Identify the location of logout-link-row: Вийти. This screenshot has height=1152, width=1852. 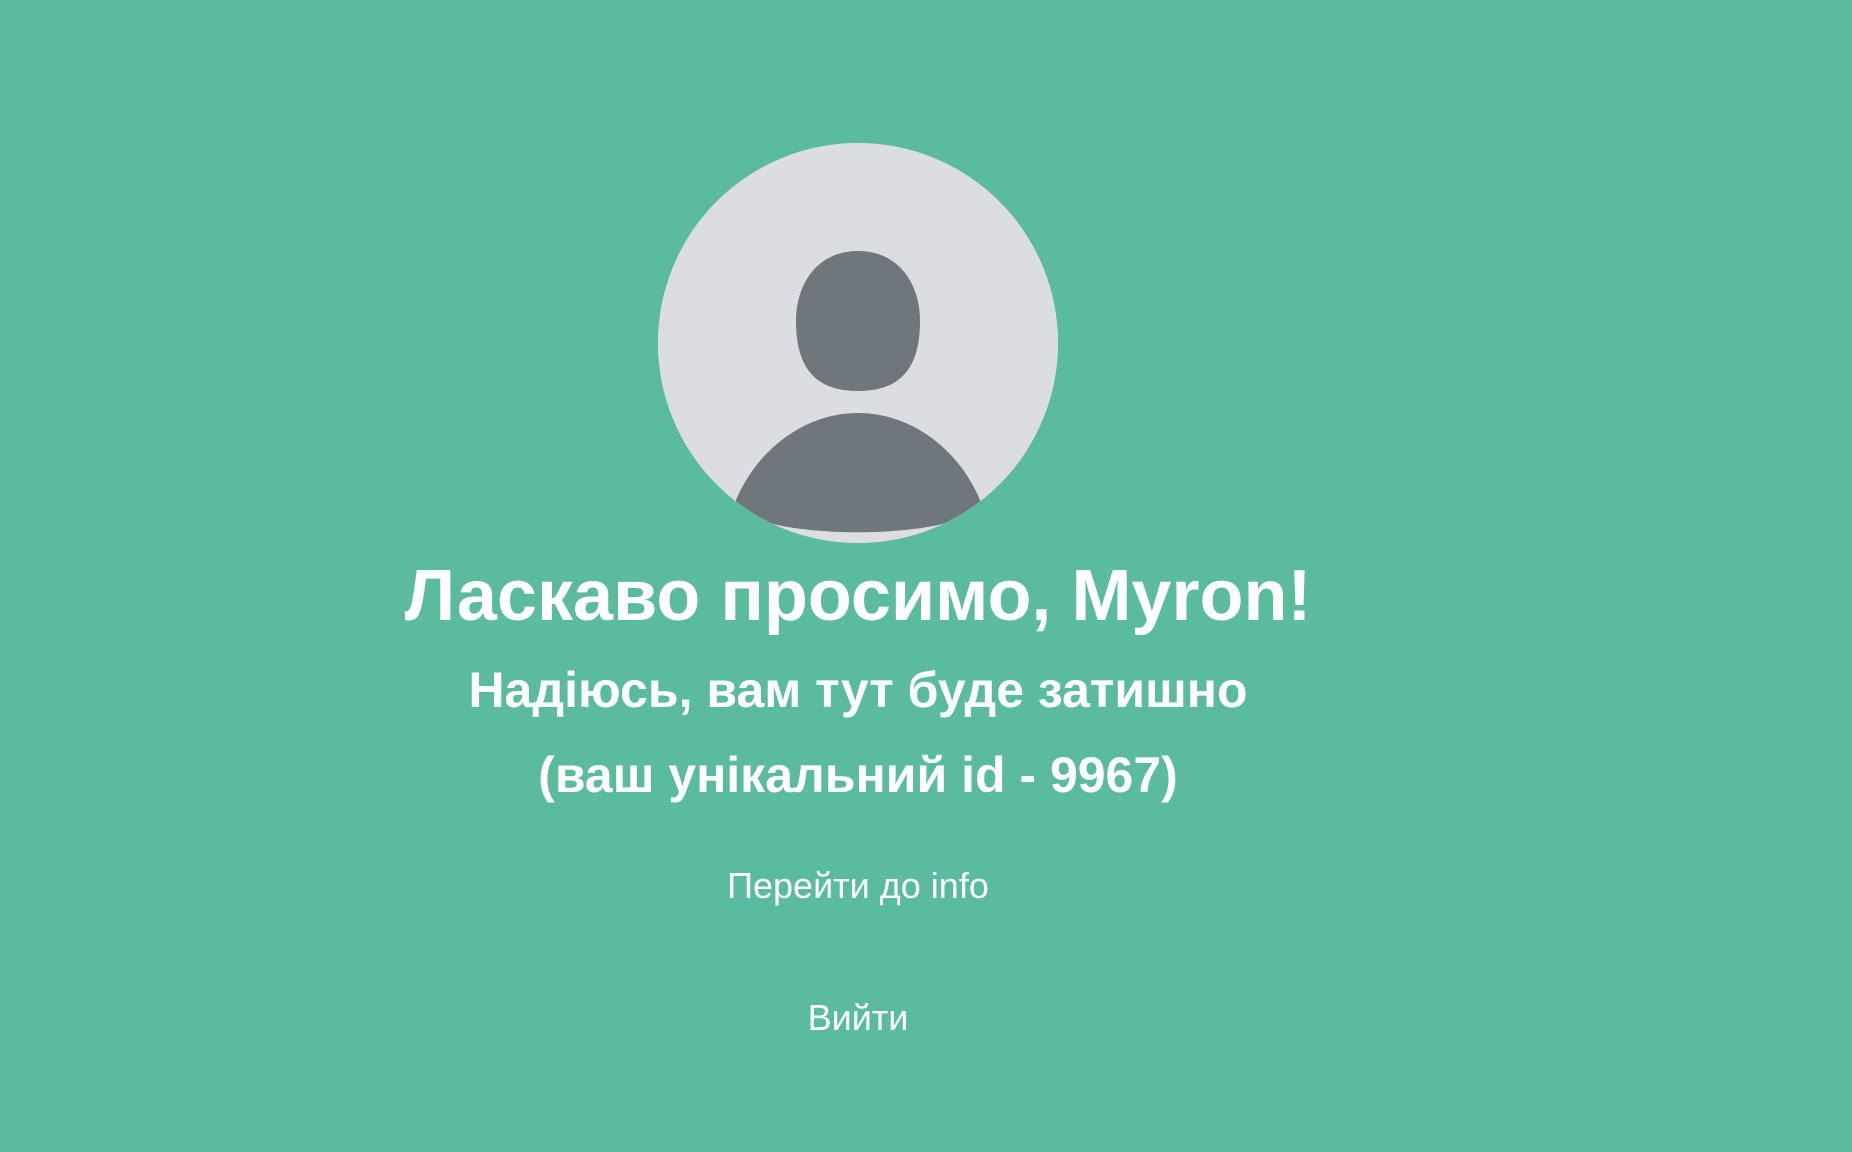
(858, 1018).